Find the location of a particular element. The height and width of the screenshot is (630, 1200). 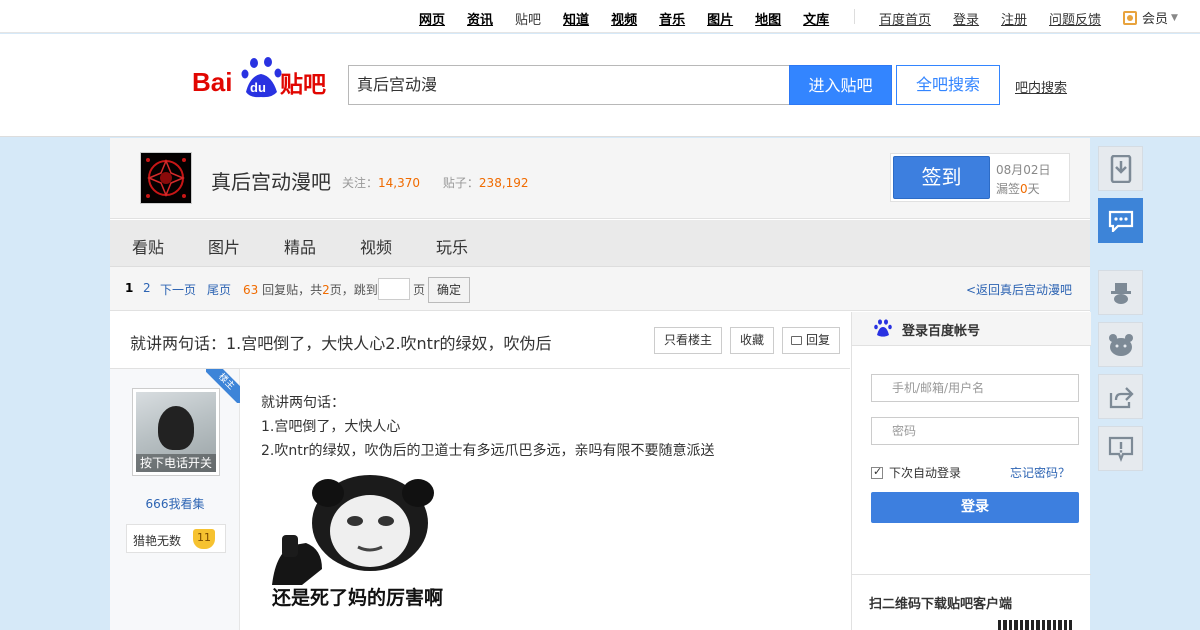

baidu-paw-icon is located at coordinates (883, 328).